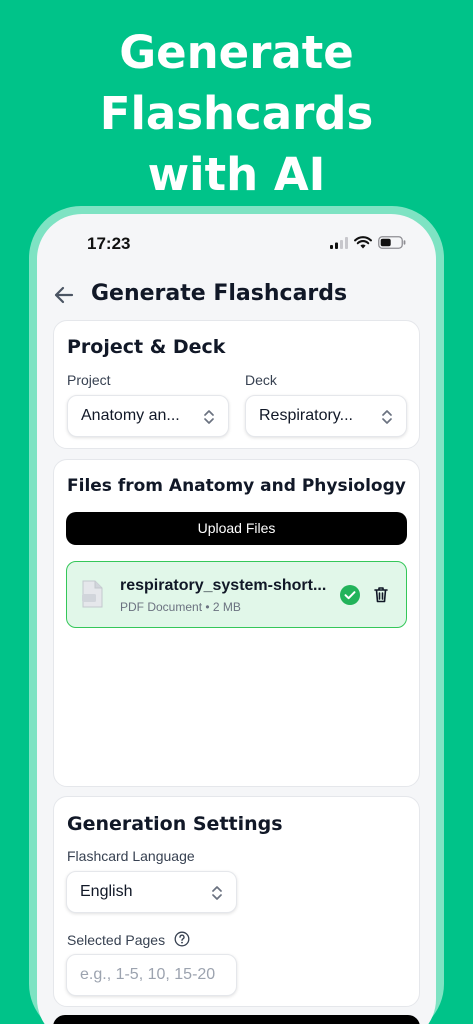 The height and width of the screenshot is (1024, 473). Describe the element at coordinates (236, 528) in the screenshot. I see `upload-files-button: Upload Files` at that location.